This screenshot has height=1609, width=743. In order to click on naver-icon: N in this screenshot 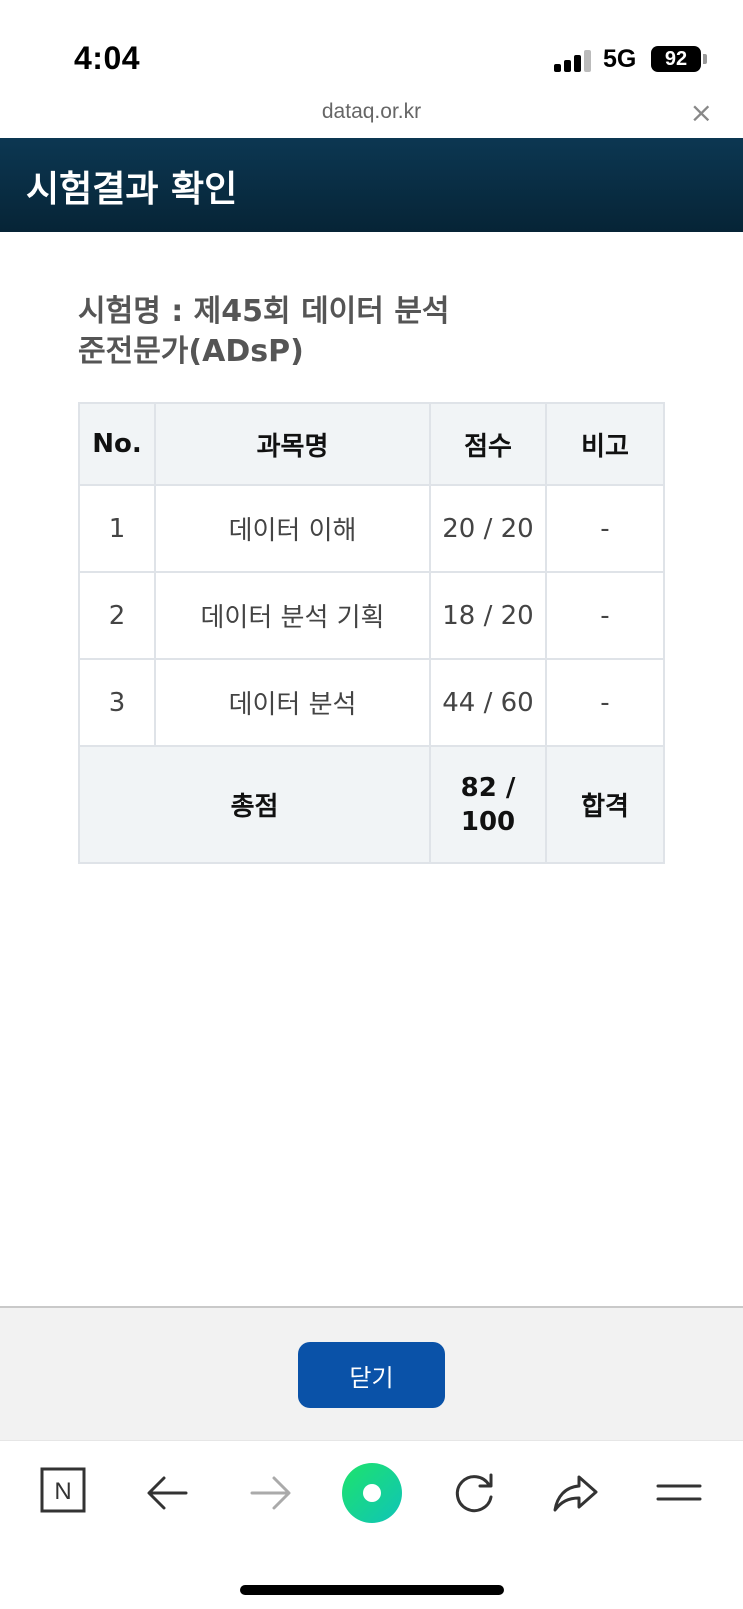, I will do `click(68, 1493)`.